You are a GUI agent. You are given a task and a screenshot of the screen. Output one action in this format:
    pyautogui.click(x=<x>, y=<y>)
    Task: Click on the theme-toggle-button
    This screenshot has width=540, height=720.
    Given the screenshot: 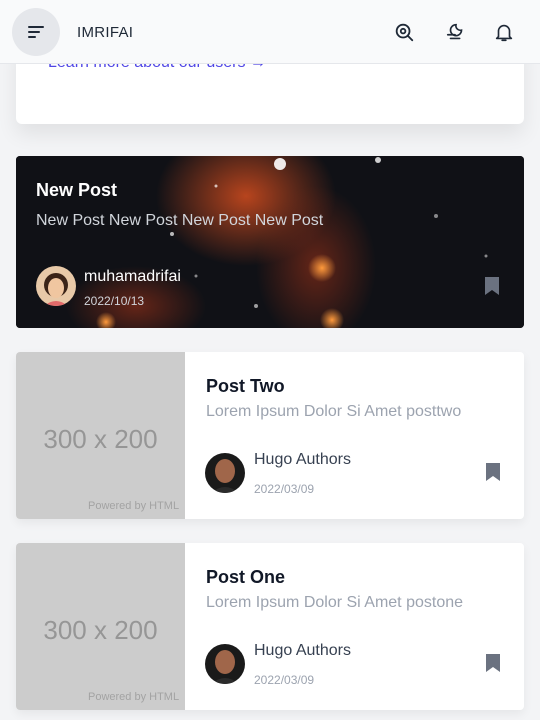 What is the action you would take?
    pyautogui.click(x=456, y=32)
    